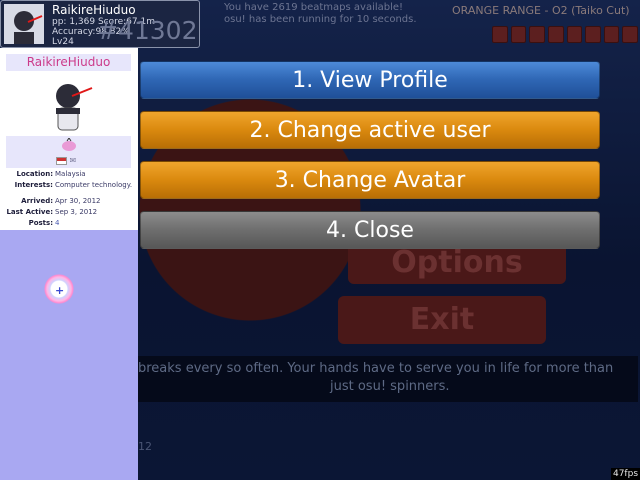  What do you see at coordinates (94, 10) in the screenshot?
I see `username: RaikireHiuduo` at bounding box center [94, 10].